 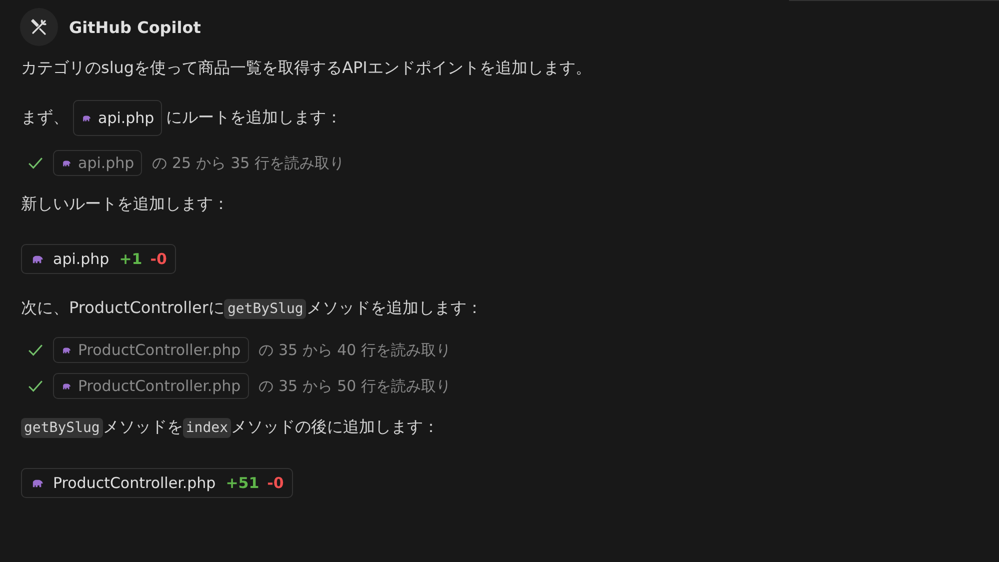 I want to click on added-count: +1, so click(x=130, y=259).